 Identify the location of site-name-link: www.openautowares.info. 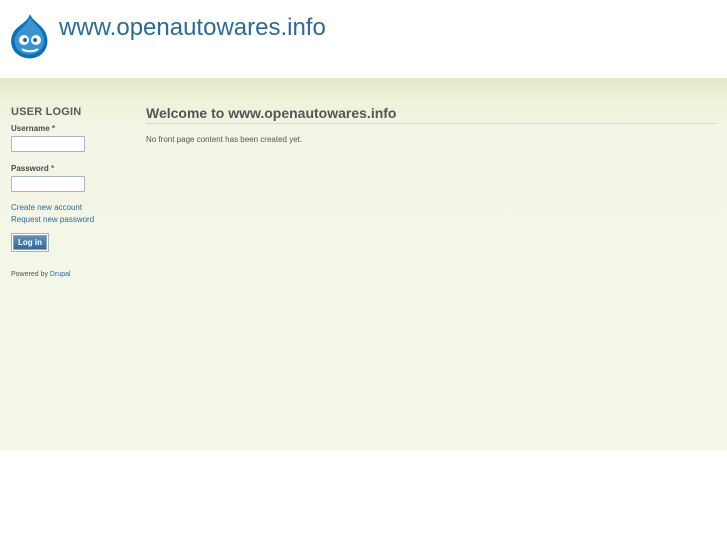
(192, 28).